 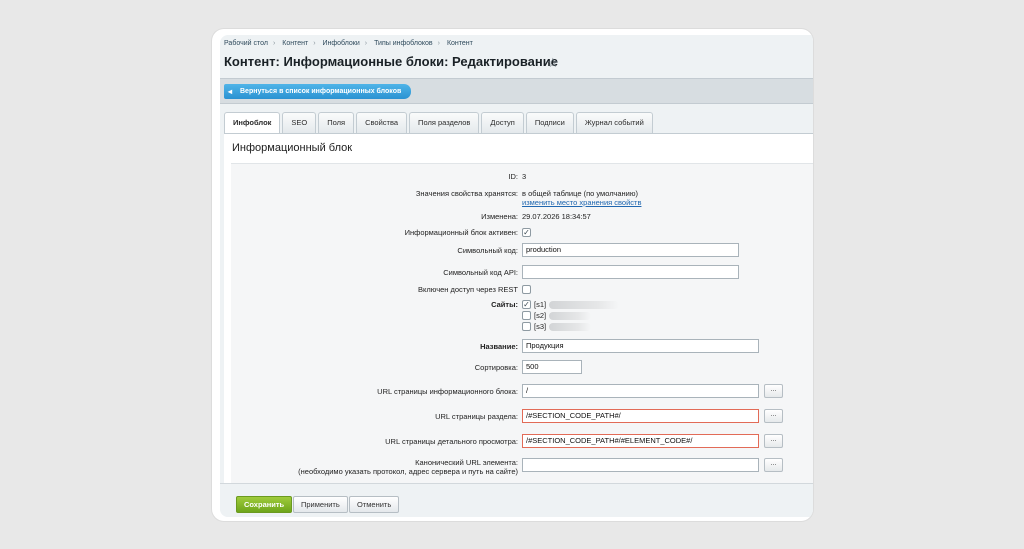 I want to click on storage-value: в общей таблице (по умолчанию), so click(x=580, y=193).